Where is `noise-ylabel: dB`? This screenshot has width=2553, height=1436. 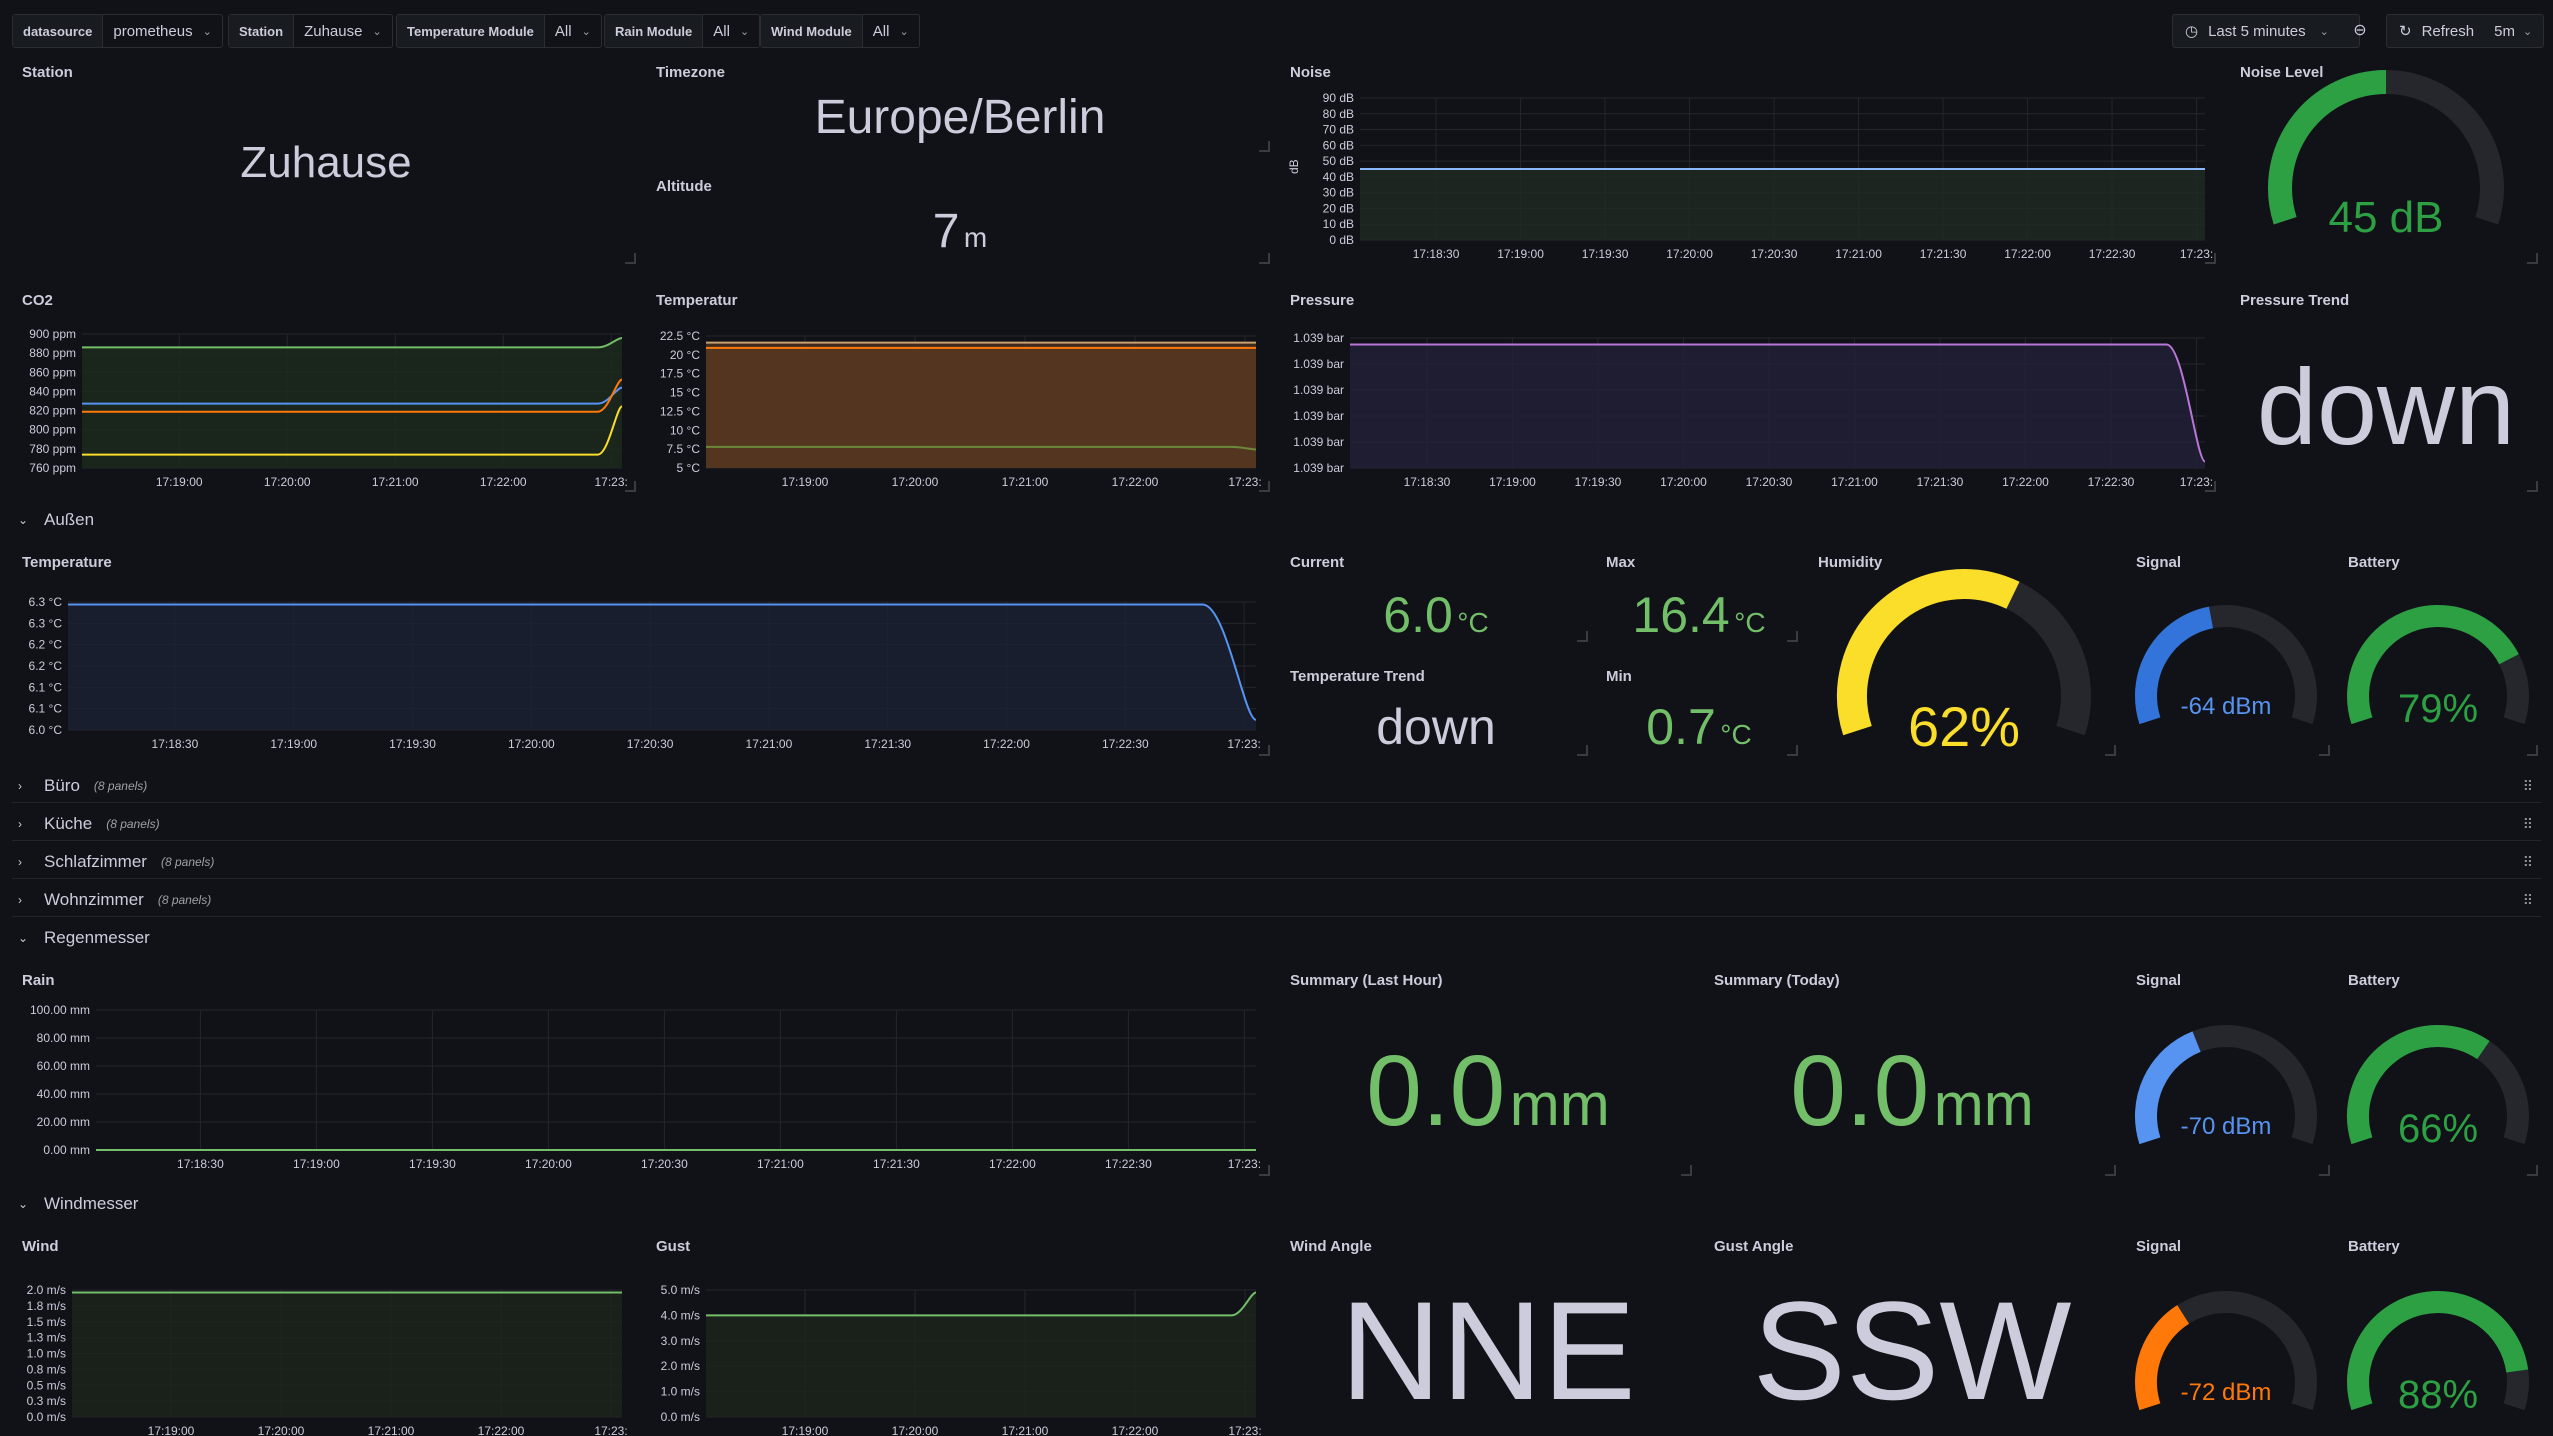 noise-ylabel: dB is located at coordinates (1294, 166).